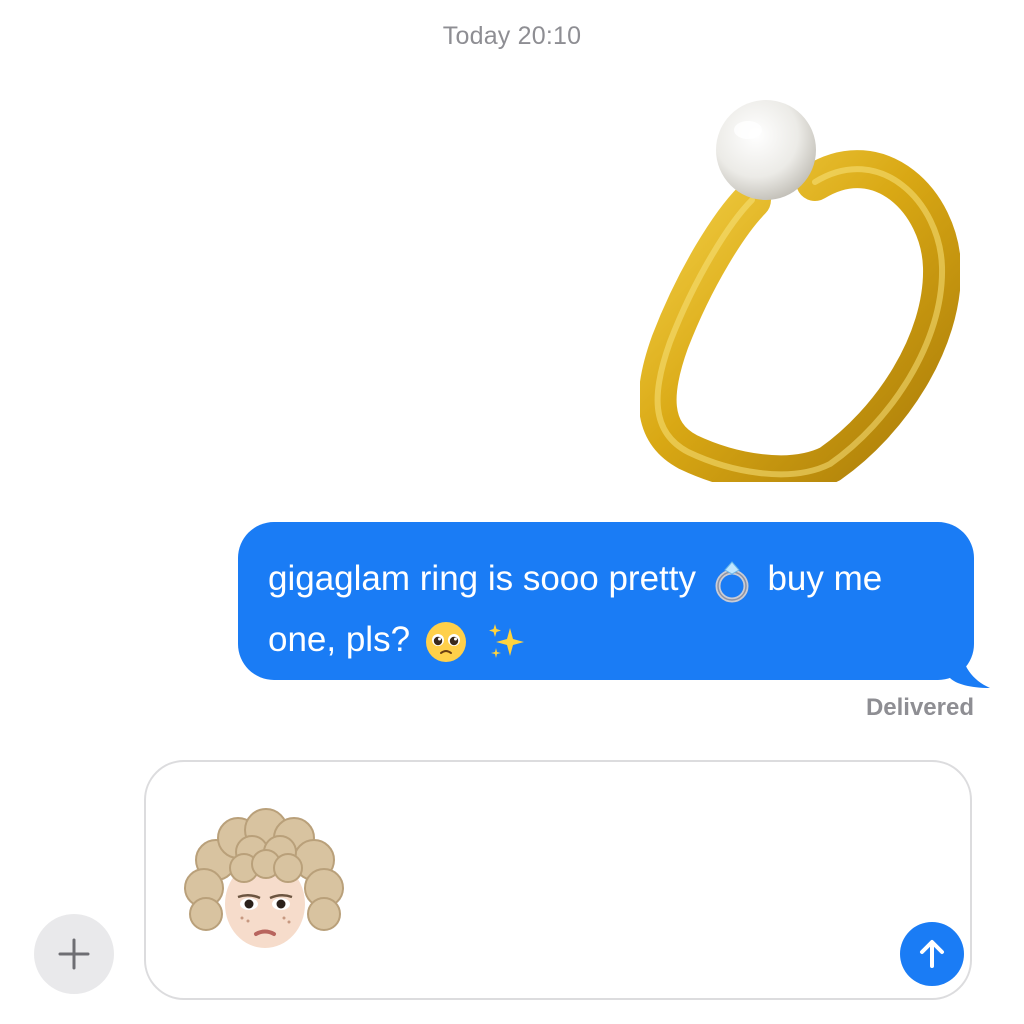  I want to click on arrow-up-icon, so click(932, 954).